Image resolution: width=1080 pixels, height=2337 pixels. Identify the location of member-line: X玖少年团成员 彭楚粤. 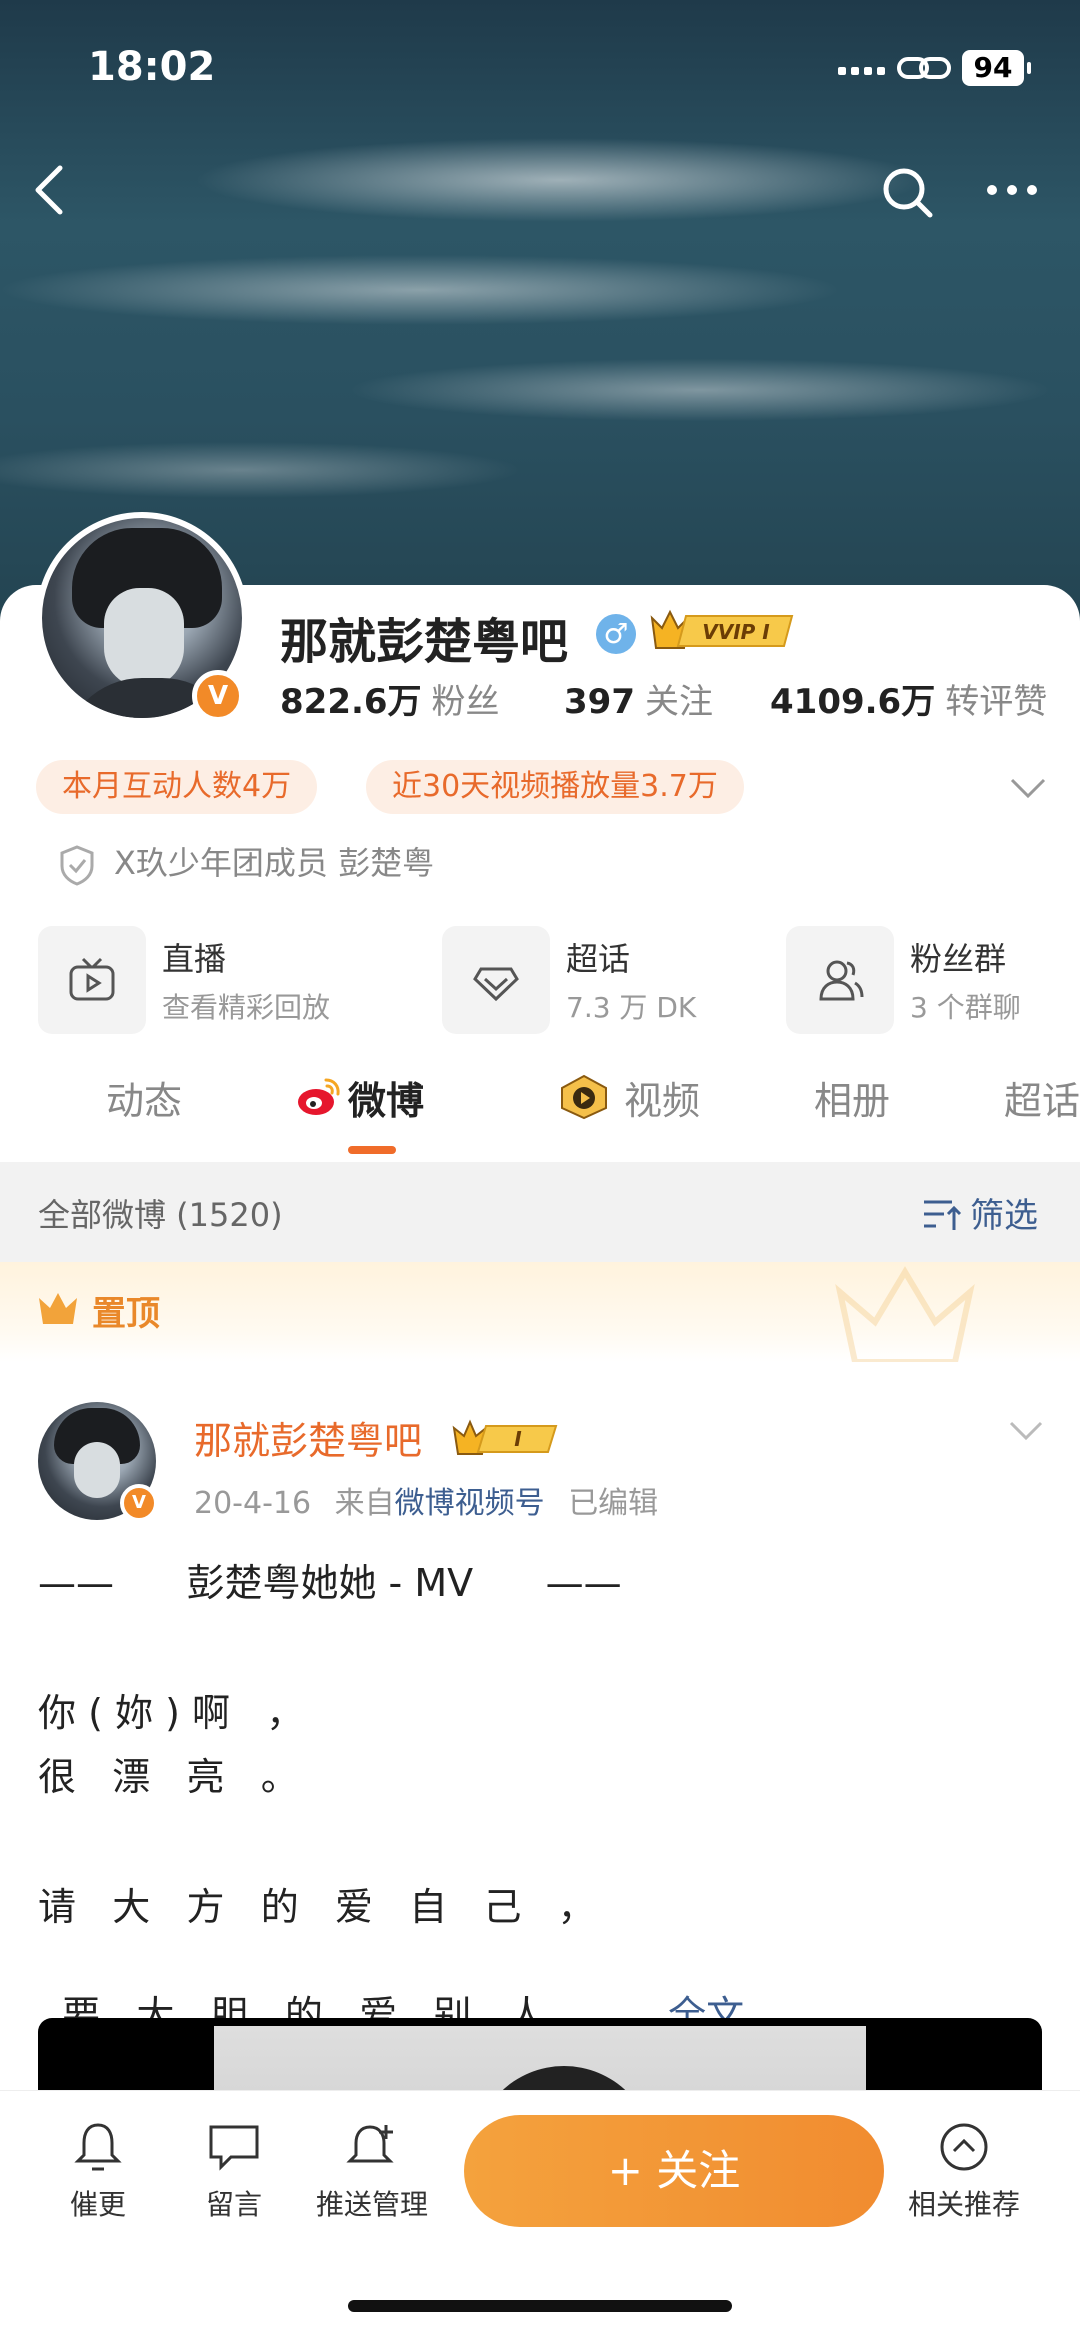
(246, 862).